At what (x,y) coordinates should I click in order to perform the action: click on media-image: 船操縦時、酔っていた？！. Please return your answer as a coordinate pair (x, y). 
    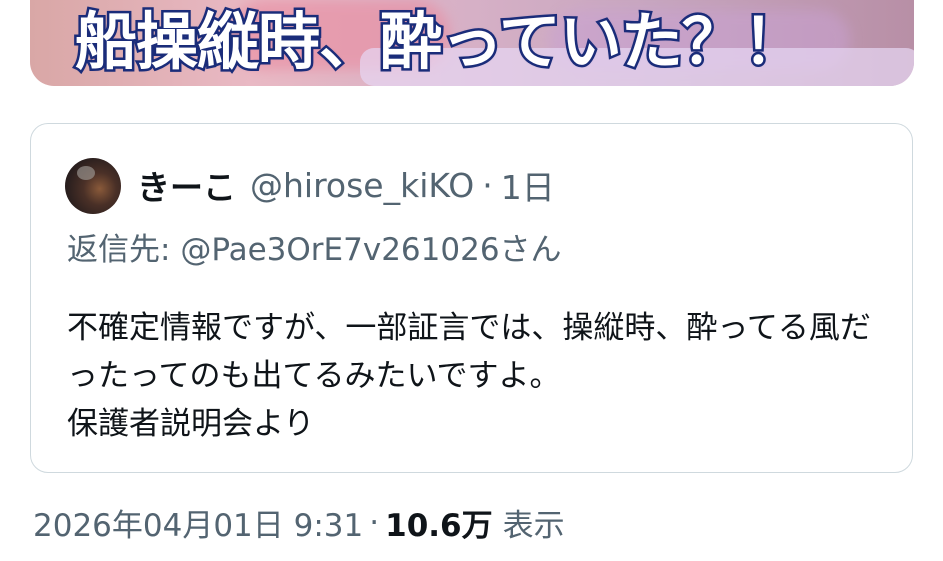
    Looking at the image, I should click on (472, 43).